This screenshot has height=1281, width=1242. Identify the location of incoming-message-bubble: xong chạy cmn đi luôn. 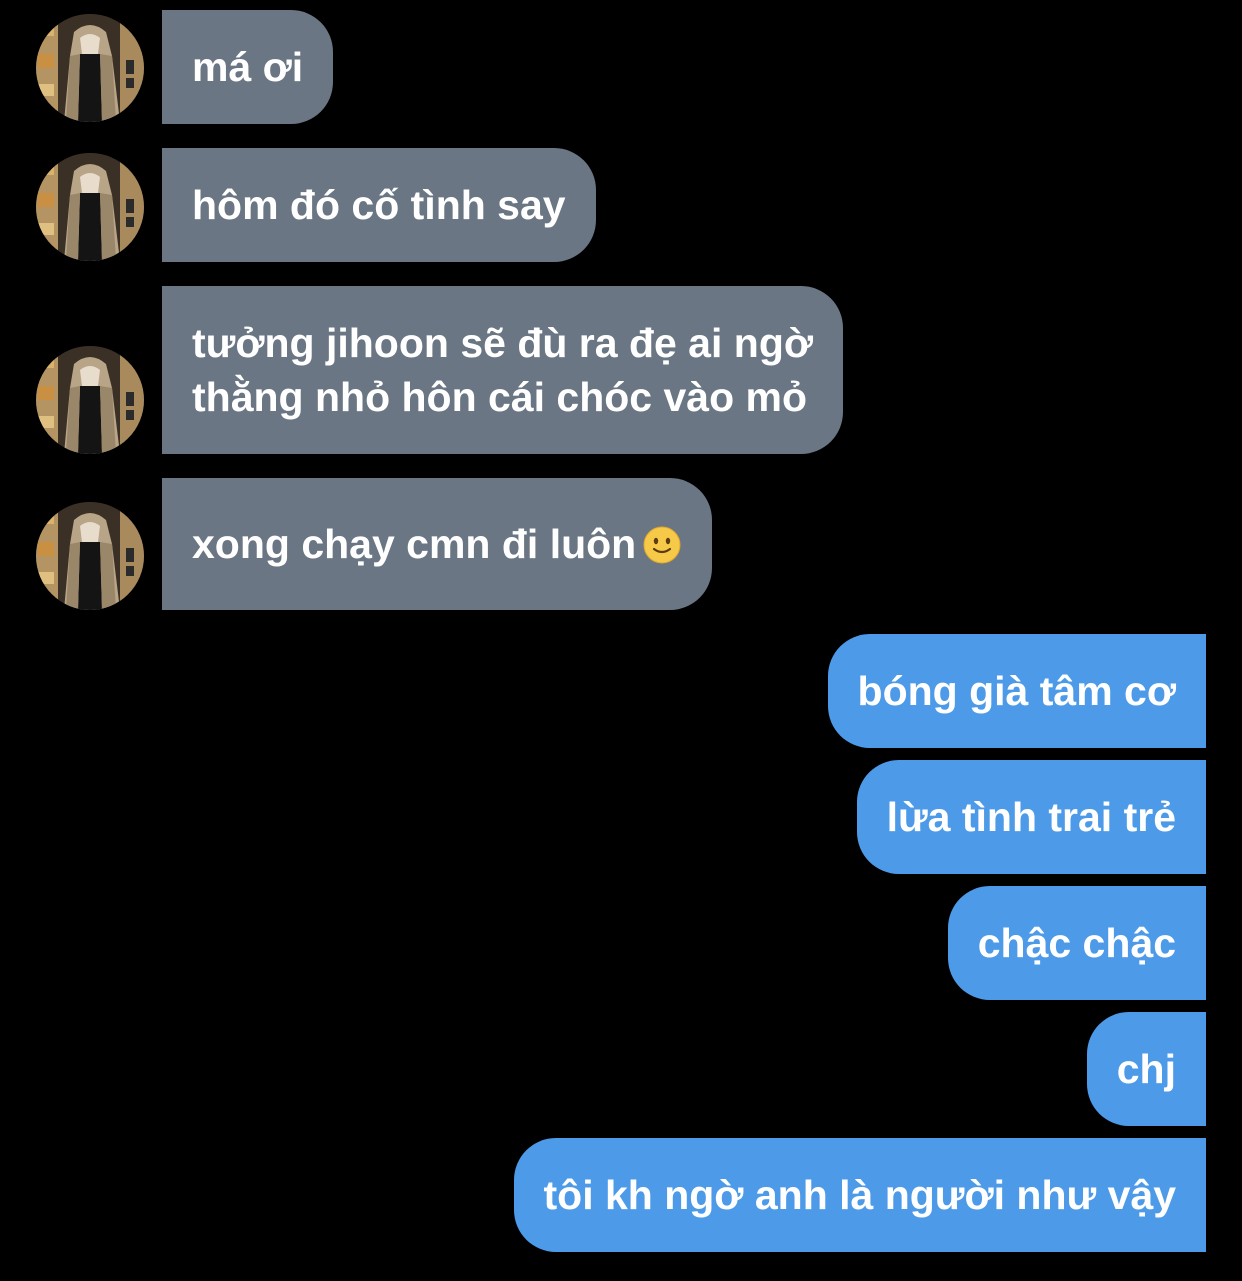
(437, 544).